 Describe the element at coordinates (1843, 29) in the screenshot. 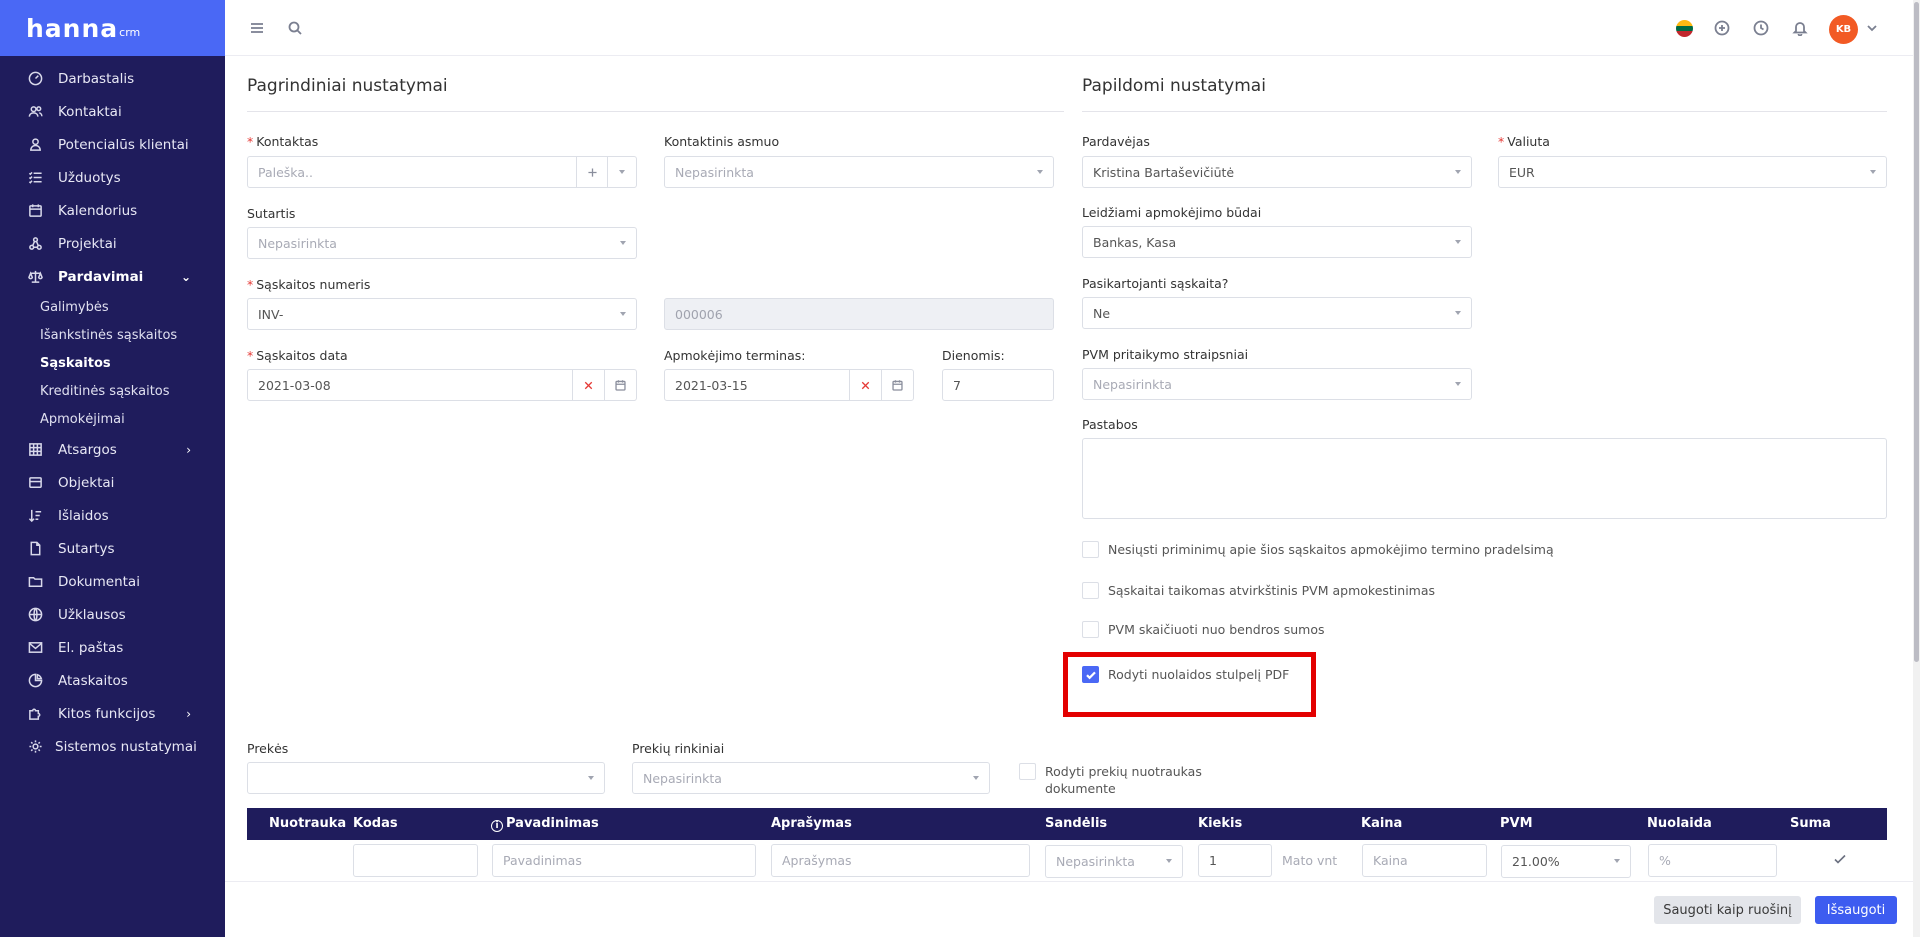

I see `avatar: KB` at that location.